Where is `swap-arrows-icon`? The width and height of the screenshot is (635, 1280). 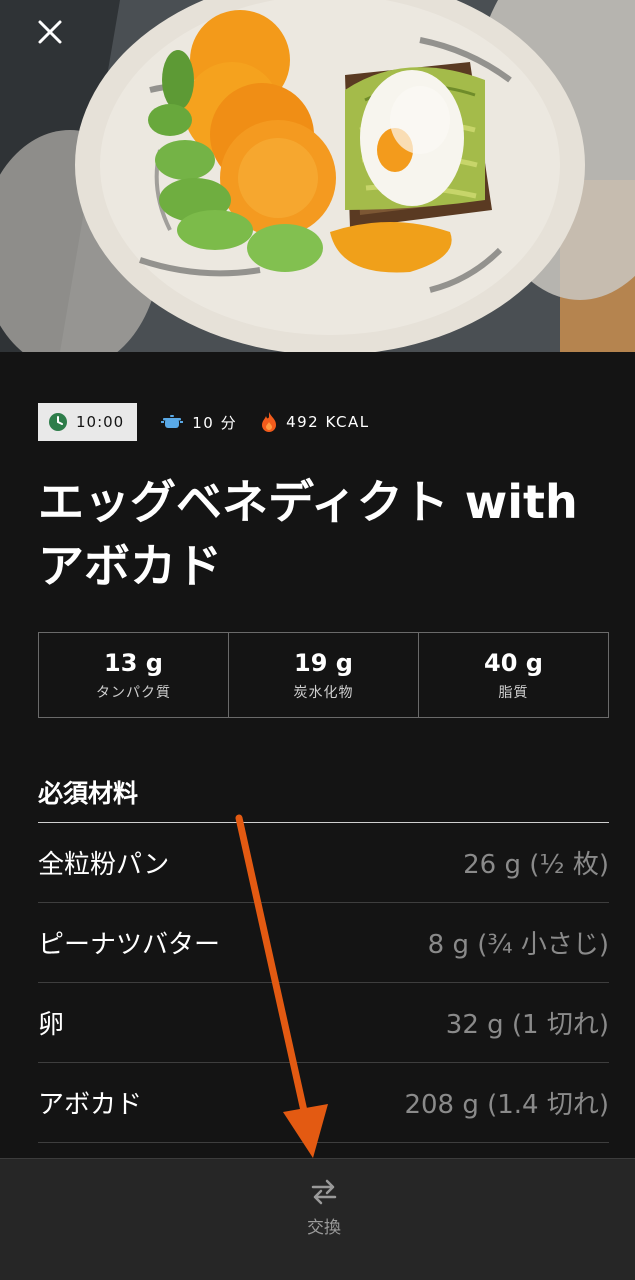
swap-arrows-icon is located at coordinates (324, 1192).